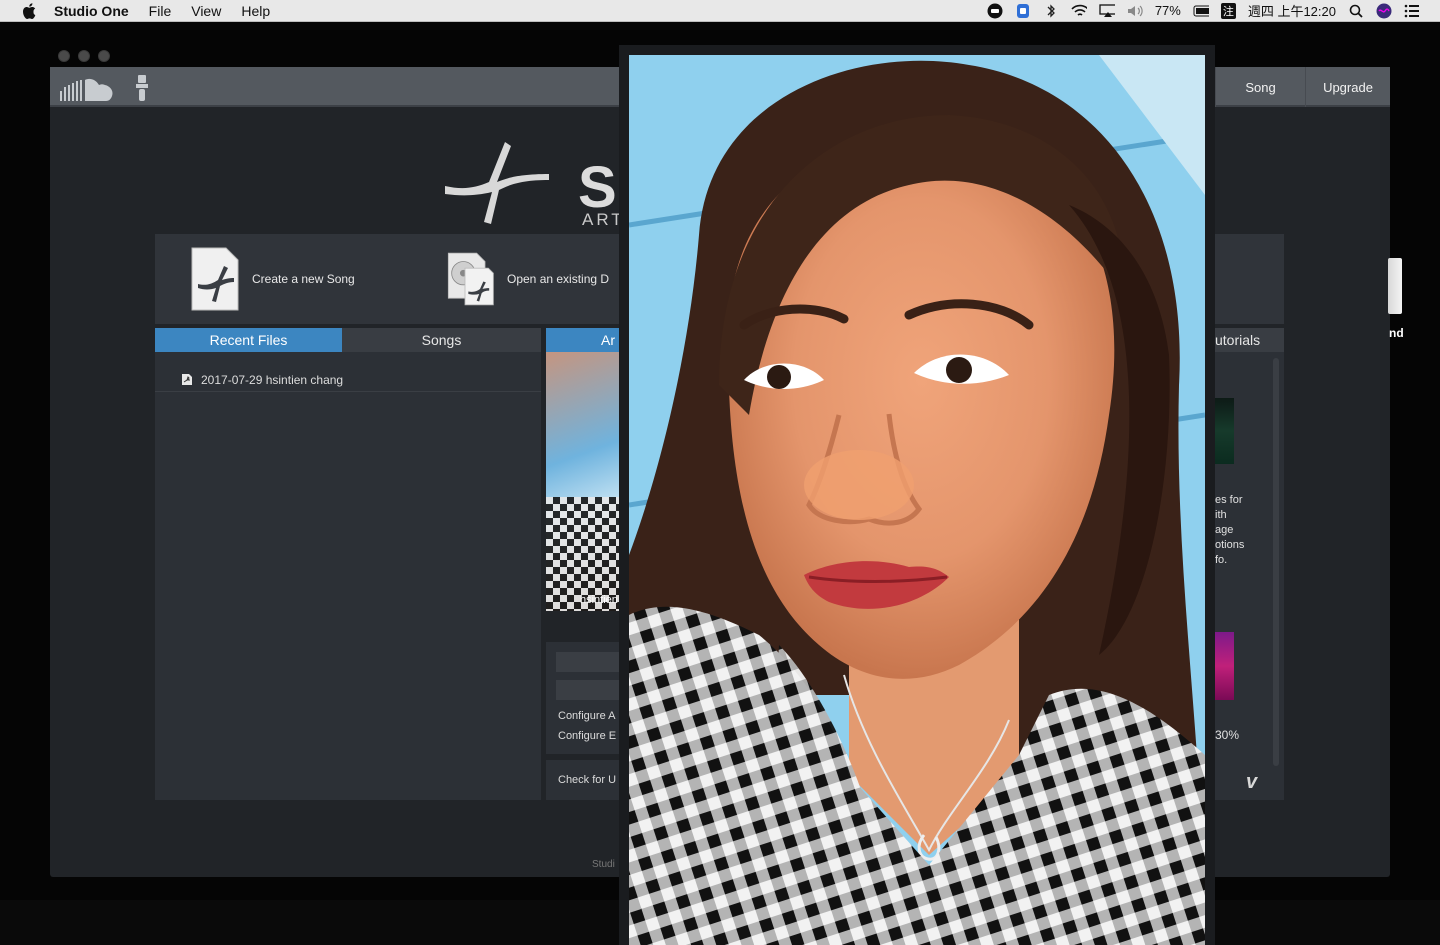  I want to click on security-shield-icon, so click(1023, 11).